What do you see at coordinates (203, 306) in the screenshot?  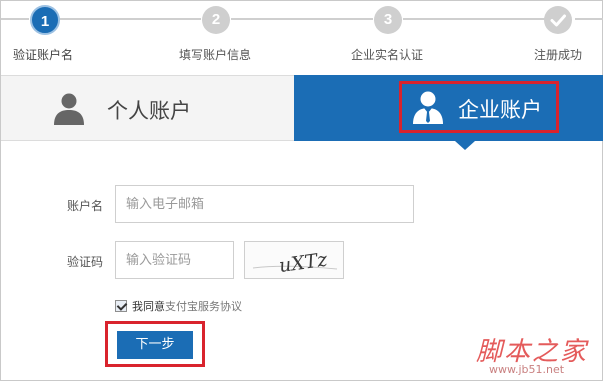 I see `service-agreement-link: 支付宝服务协议` at bounding box center [203, 306].